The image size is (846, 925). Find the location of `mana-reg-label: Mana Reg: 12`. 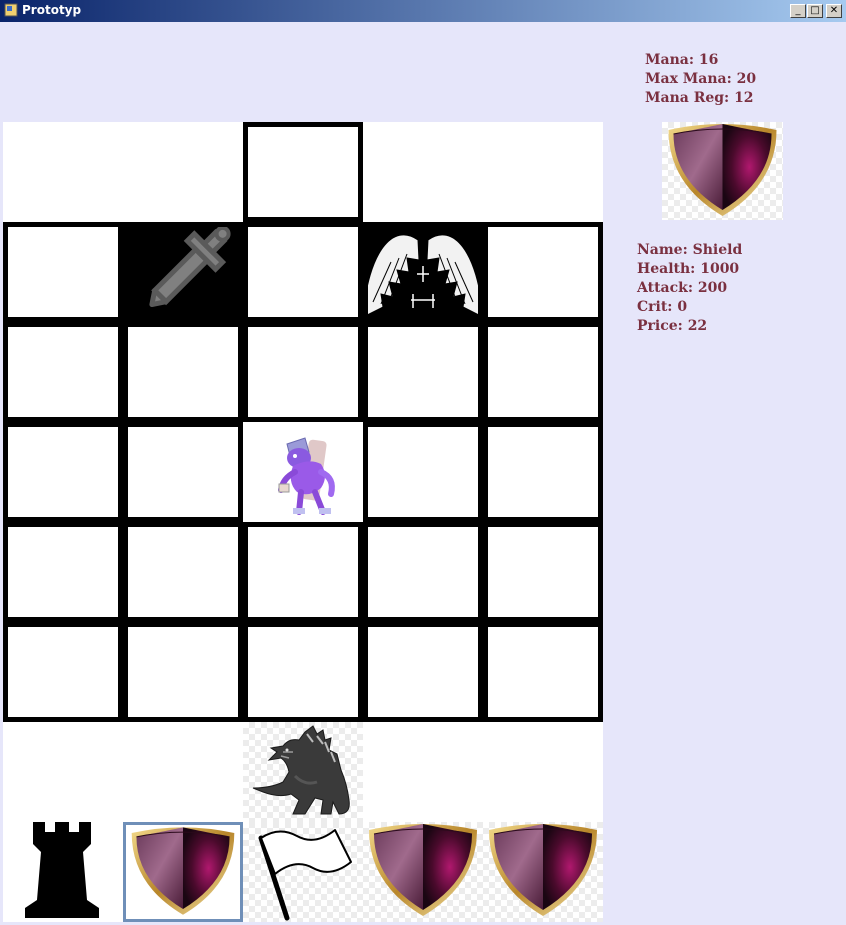

mana-reg-label: Mana Reg: 12 is located at coordinates (699, 98).